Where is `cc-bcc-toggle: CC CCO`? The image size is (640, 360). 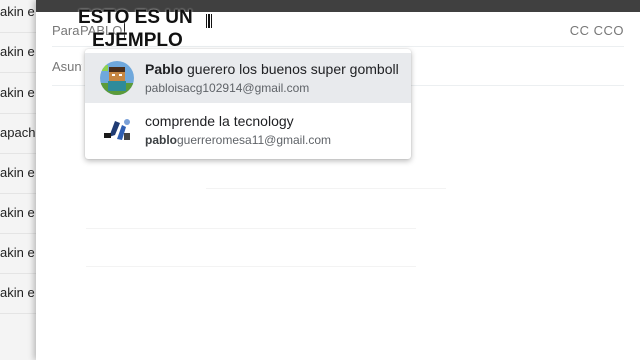
cc-bcc-toggle: CC CCO is located at coordinates (597, 30).